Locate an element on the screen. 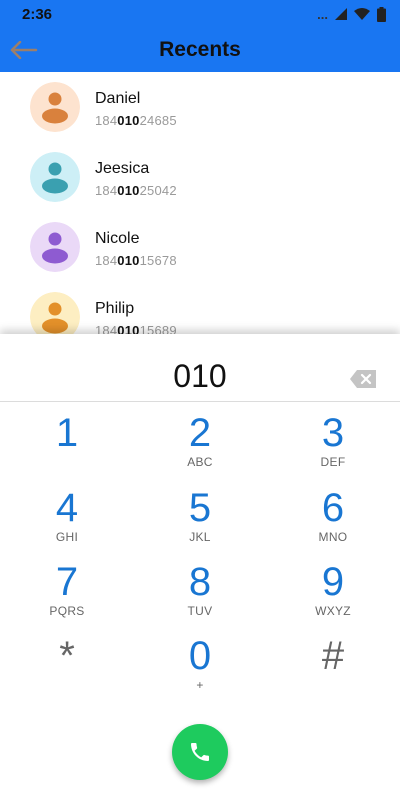 Image resolution: width=400 pixels, height=800 pixels. dialed-number: 010 is located at coordinates (200, 376).